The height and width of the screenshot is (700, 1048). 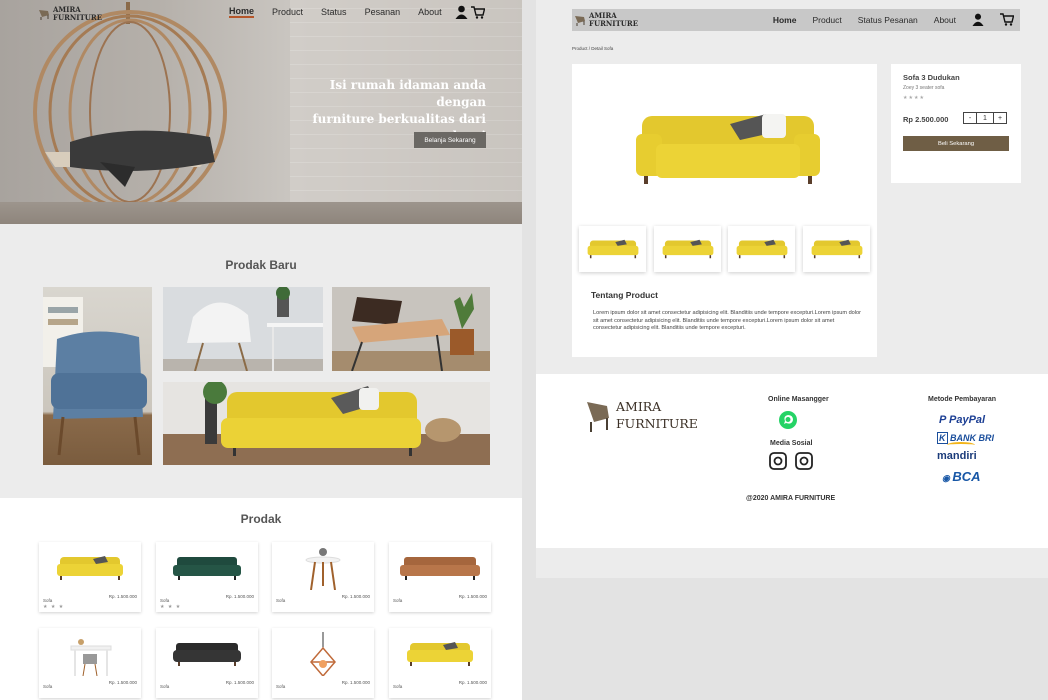 I want to click on brand-line-1: AMIRA, so click(x=639, y=406).